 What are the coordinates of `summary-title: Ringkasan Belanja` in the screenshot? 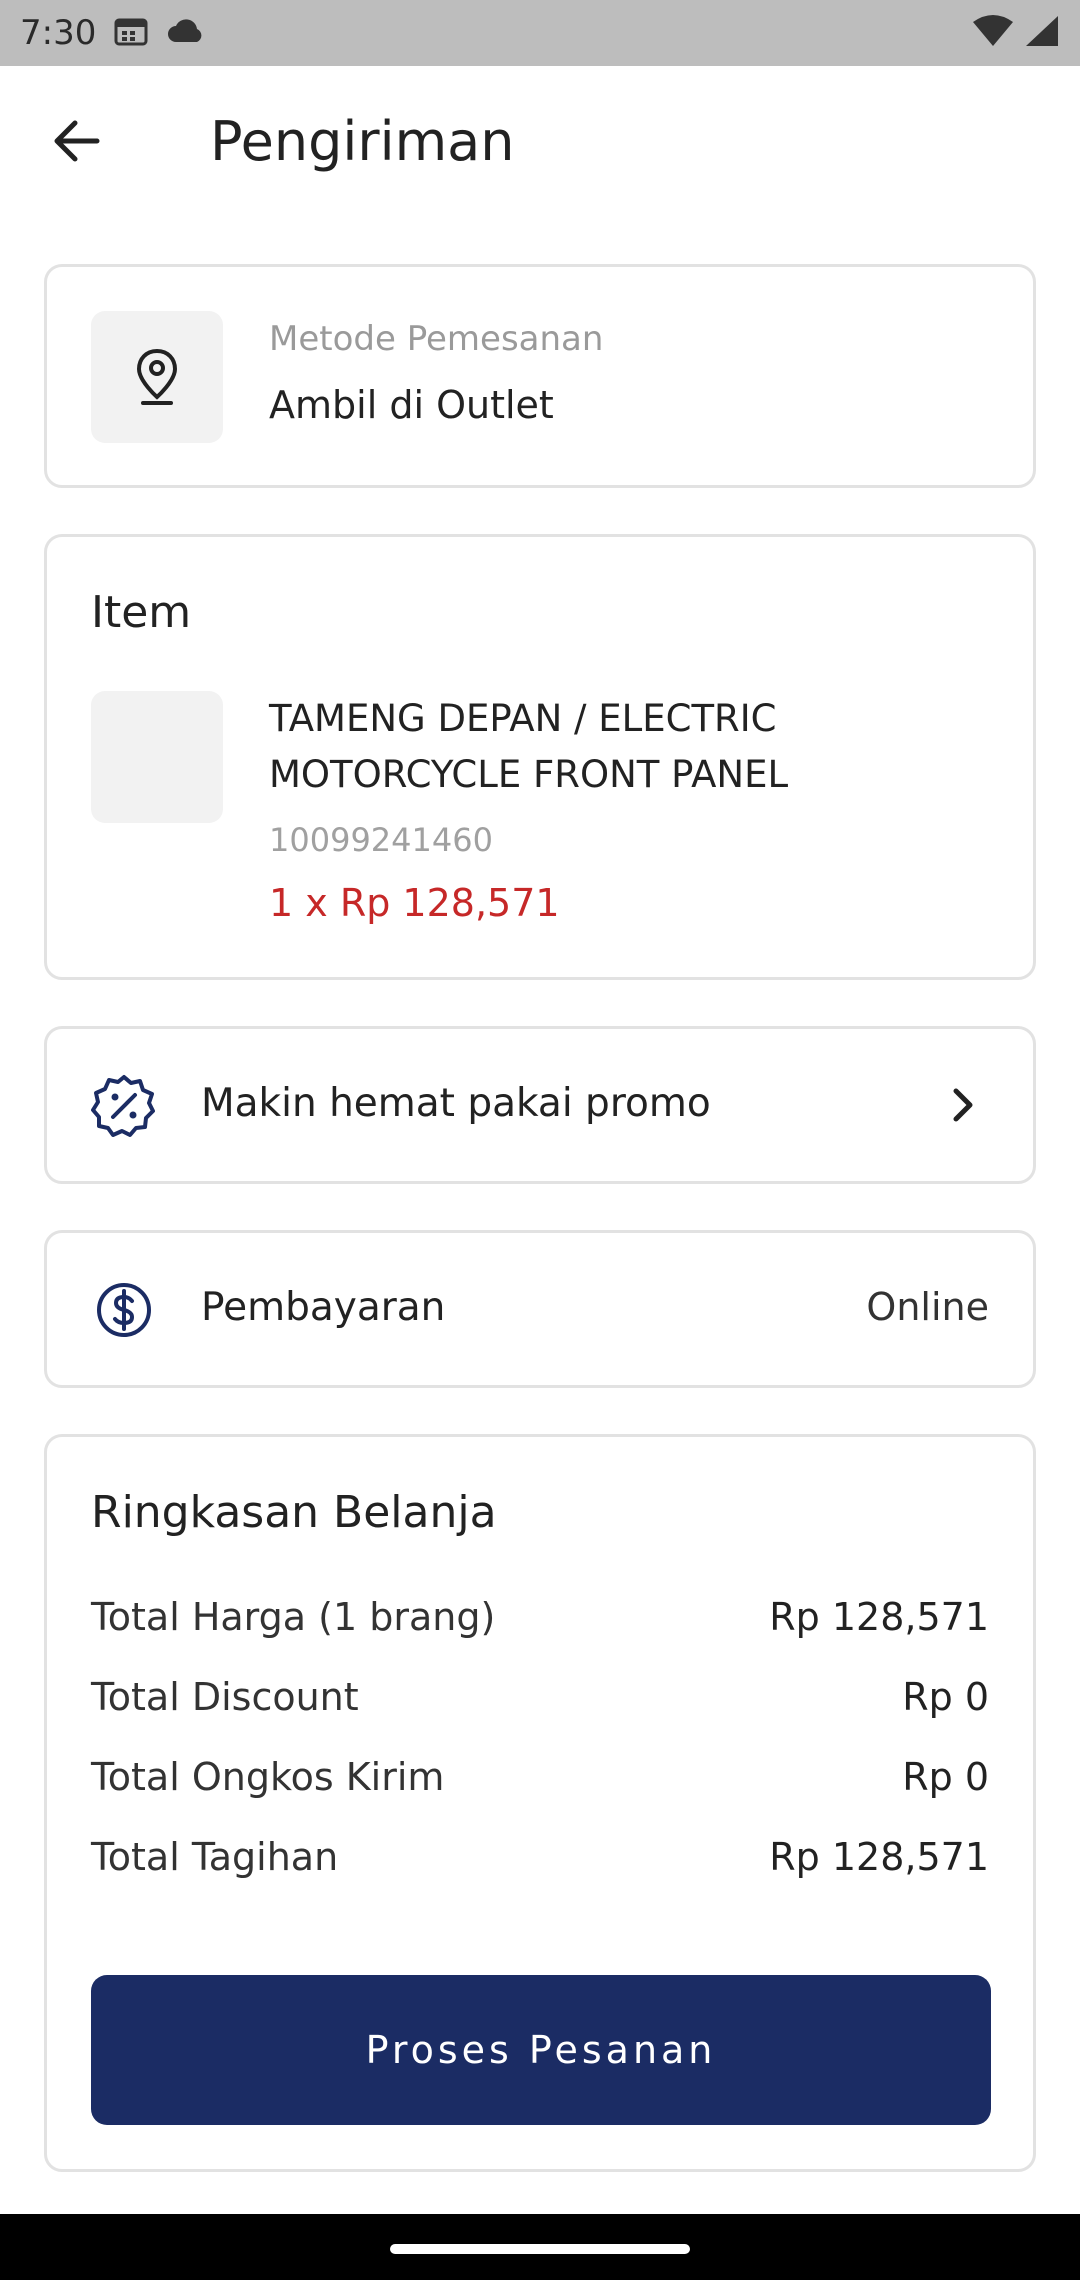 It's located at (294, 1512).